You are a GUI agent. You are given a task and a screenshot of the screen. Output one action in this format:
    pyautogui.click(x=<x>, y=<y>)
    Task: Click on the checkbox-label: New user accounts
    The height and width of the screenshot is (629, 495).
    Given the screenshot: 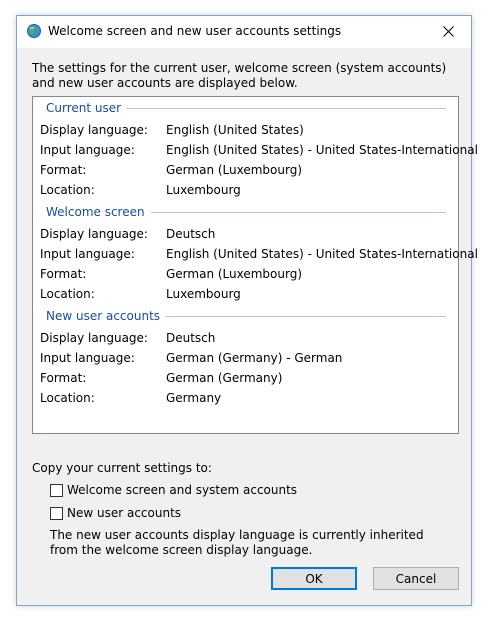 What is the action you would take?
    pyautogui.click(x=124, y=513)
    